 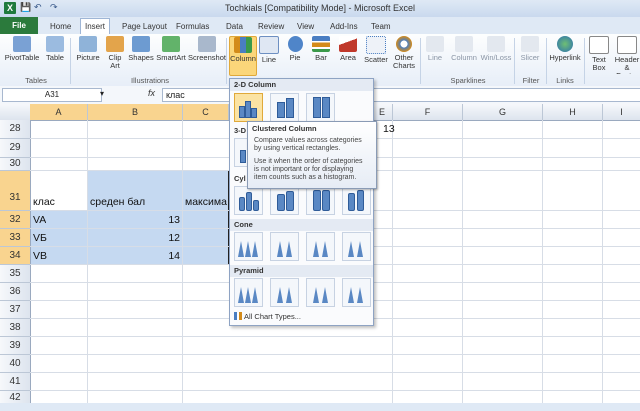 I want to click on row-header: 36, so click(x=15, y=292).